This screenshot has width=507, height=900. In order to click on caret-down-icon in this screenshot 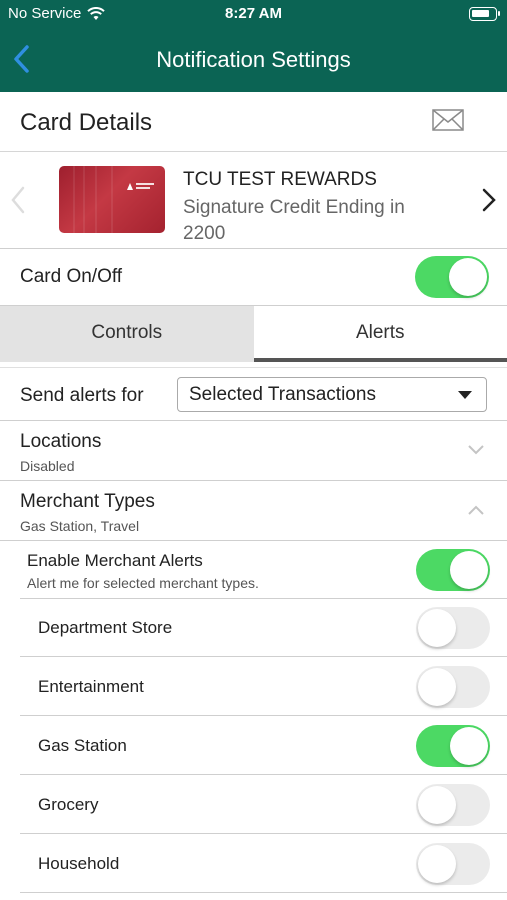, I will do `click(465, 395)`.